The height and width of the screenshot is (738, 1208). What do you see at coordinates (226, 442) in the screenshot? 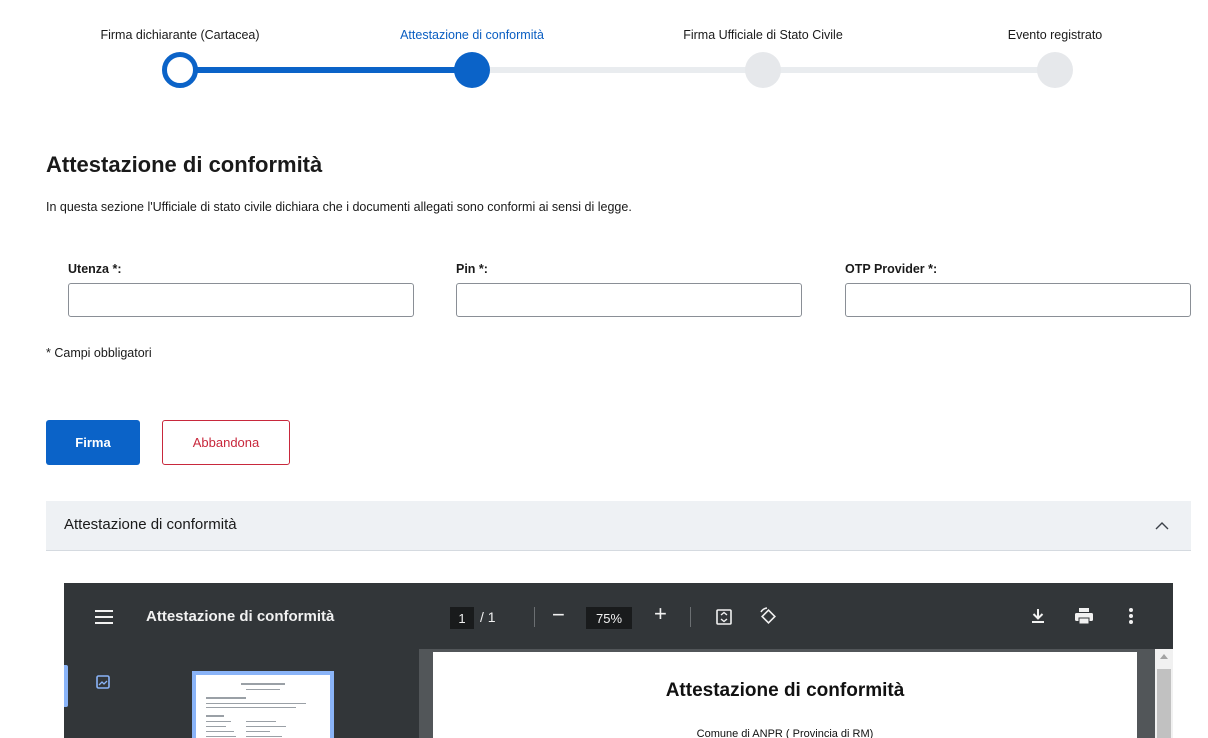
I see `abbandona-button: Abbandona` at bounding box center [226, 442].